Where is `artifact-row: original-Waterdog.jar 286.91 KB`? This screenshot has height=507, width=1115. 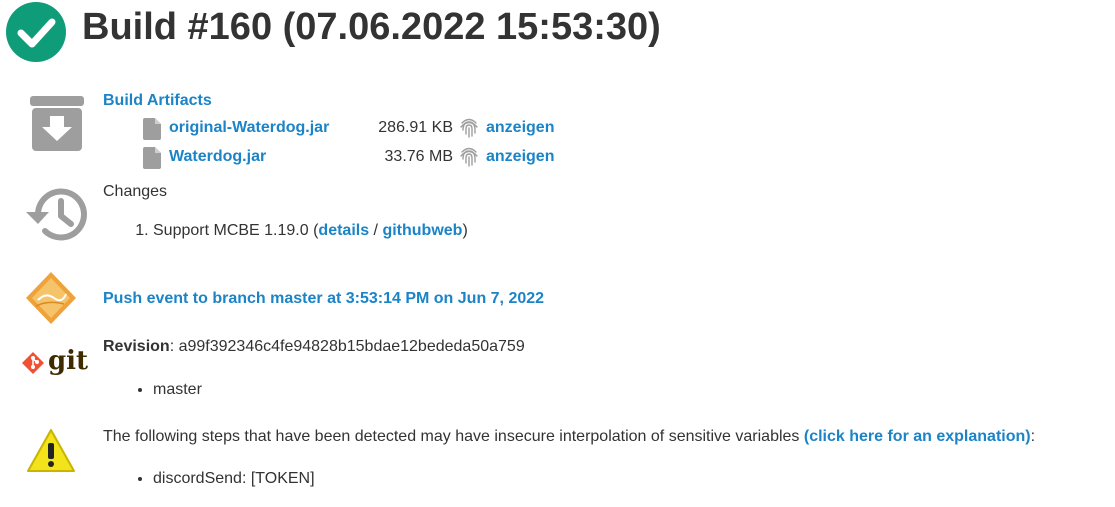
artifact-row: original-Waterdog.jar 286.91 KB is located at coordinates (298, 129).